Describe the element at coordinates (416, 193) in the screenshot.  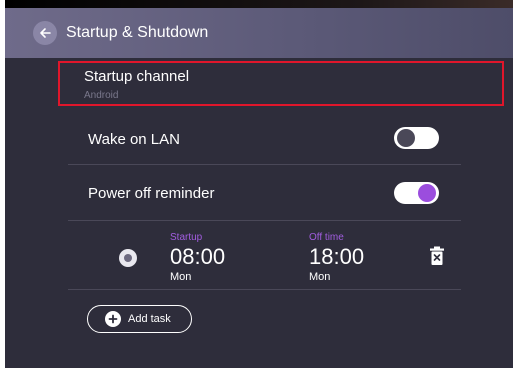
I see `power-off-reminder-toggle` at that location.